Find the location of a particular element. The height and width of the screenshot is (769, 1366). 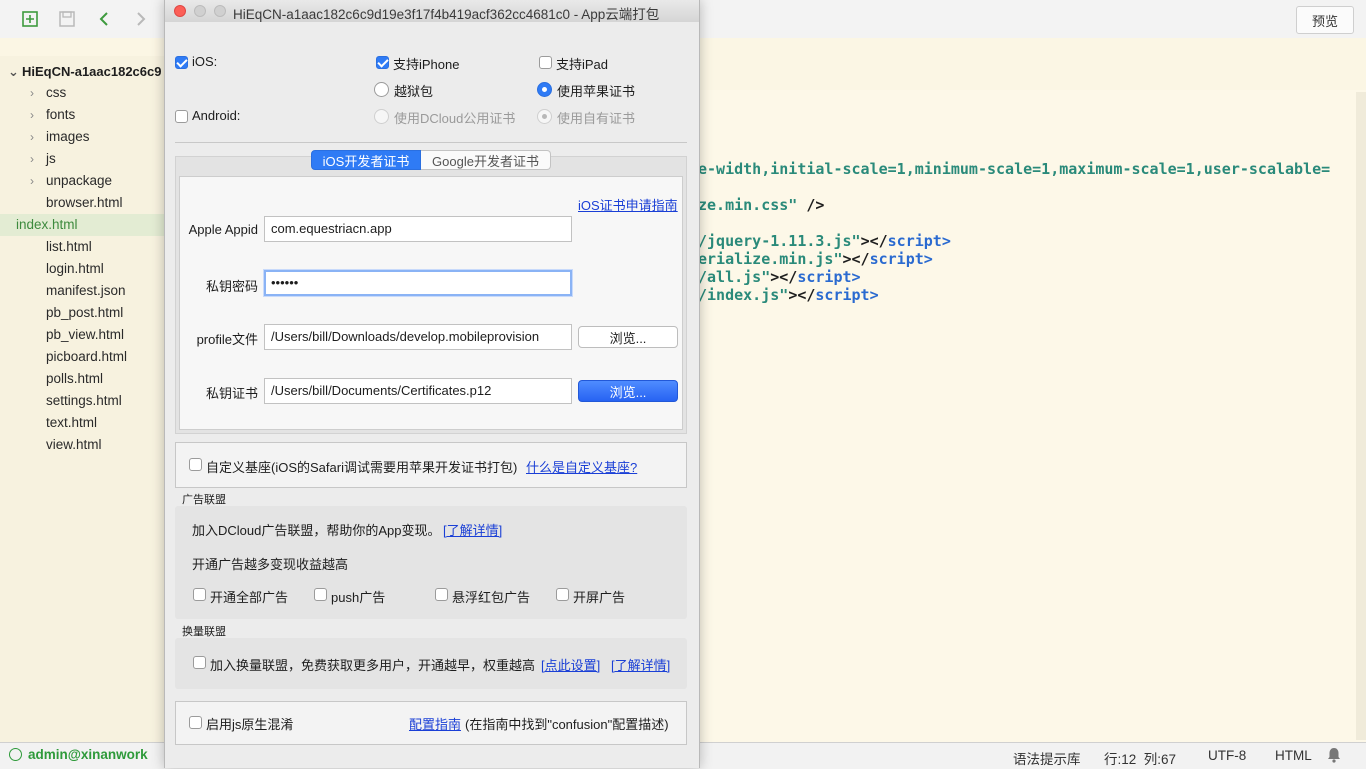

tree-file: picboard.html is located at coordinates (98, 357).